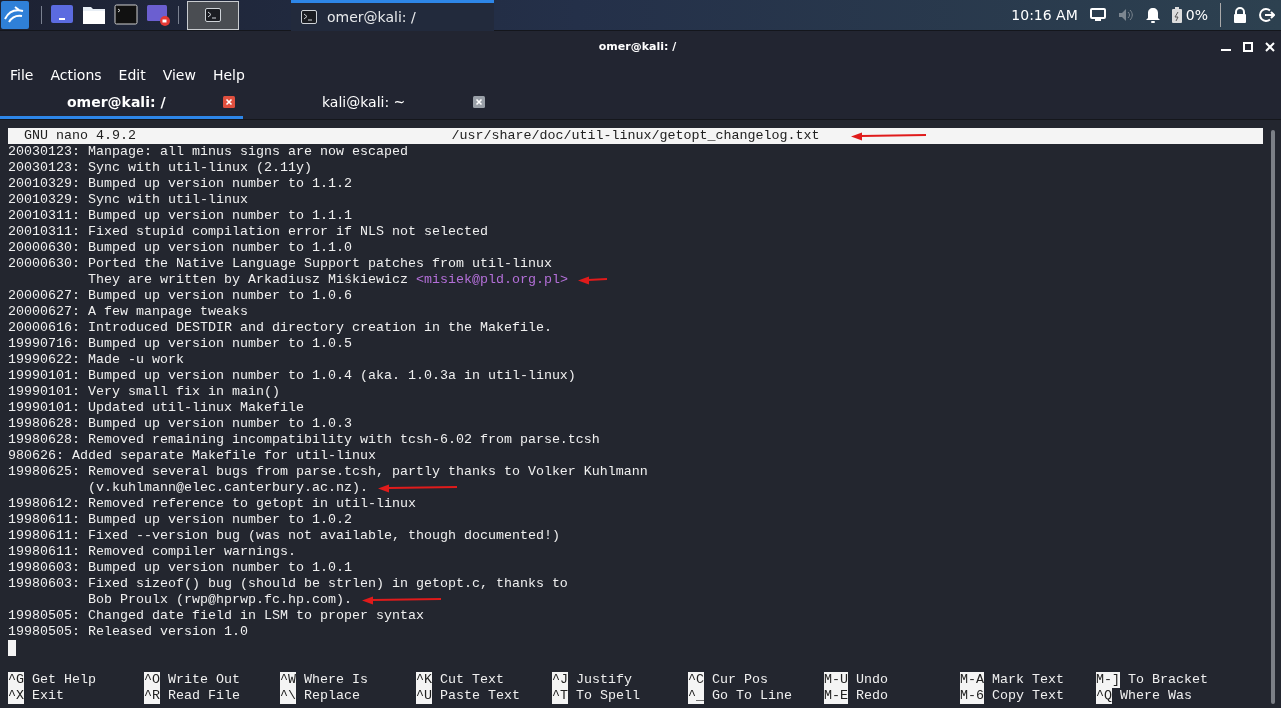 The image size is (1281, 708). Describe the element at coordinates (64, 680) in the screenshot. I see `shortcut-label: Get Help` at that location.